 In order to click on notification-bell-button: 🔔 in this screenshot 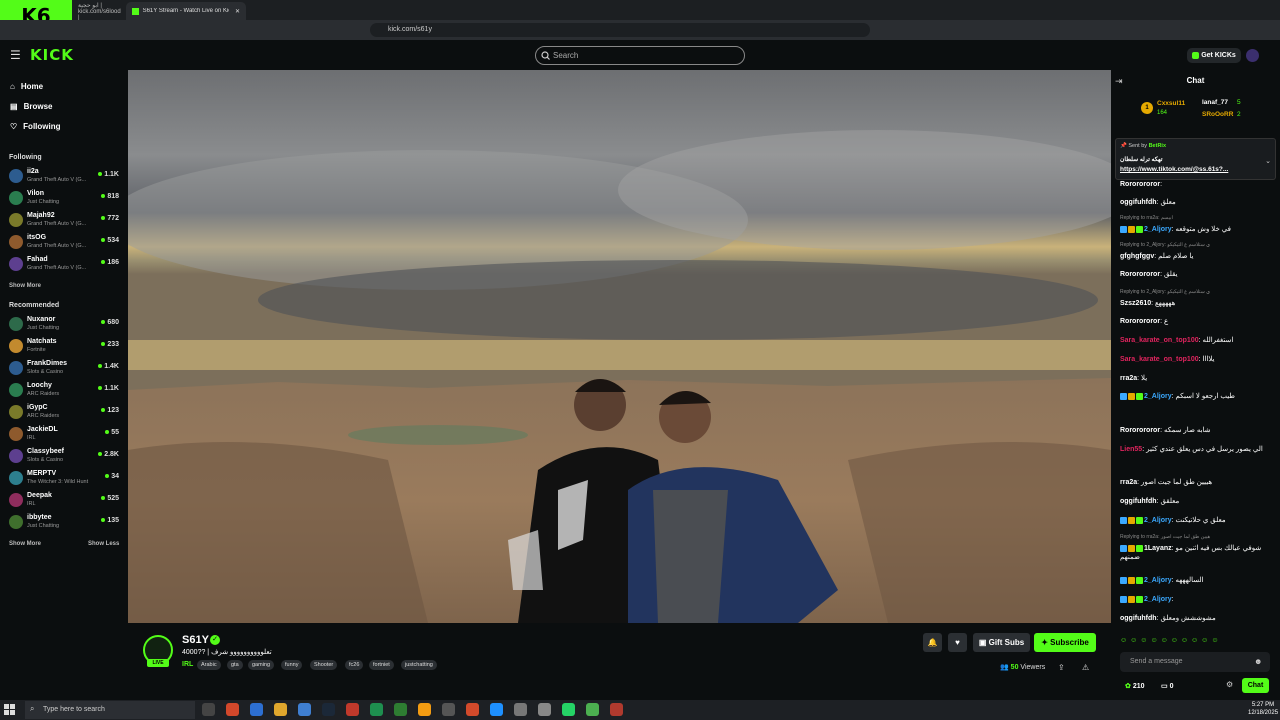, I will do `click(932, 642)`.